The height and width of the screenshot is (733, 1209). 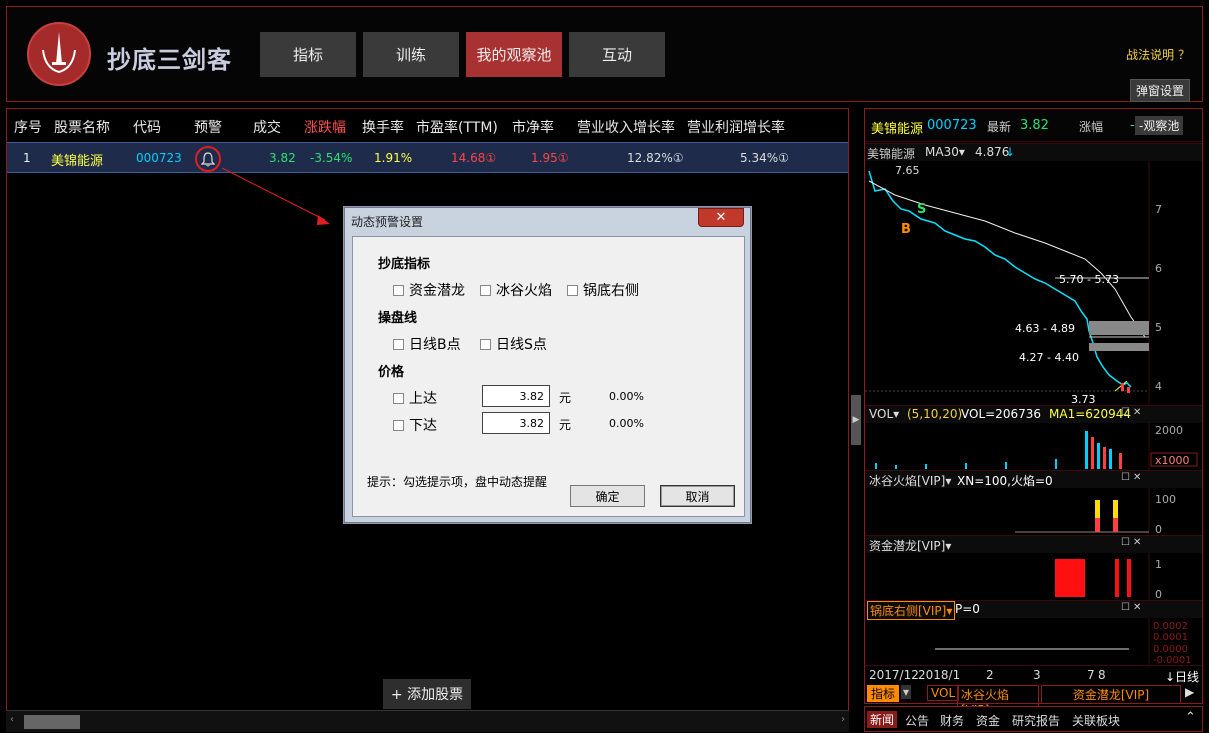 I want to click on vol-selector: VOL▾, so click(x=884, y=414).